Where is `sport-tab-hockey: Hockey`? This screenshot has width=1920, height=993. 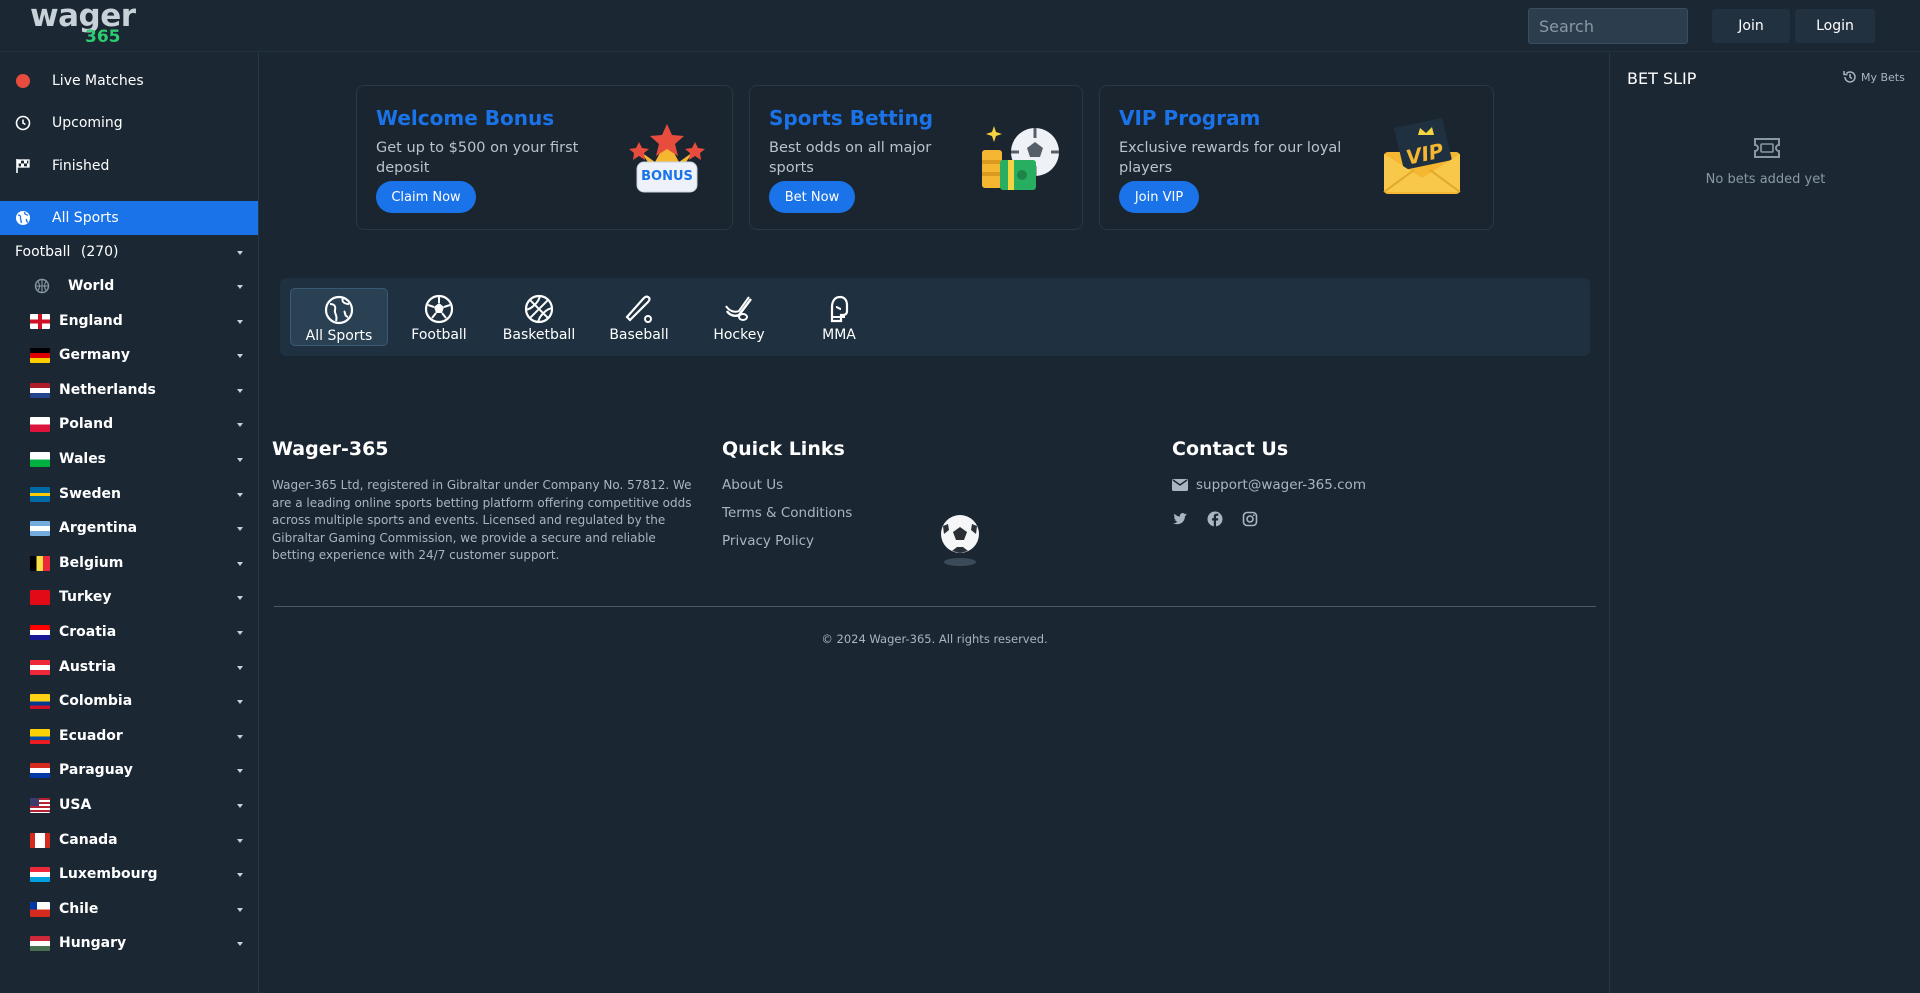
sport-tab-hockey: Hockey is located at coordinates (739, 317).